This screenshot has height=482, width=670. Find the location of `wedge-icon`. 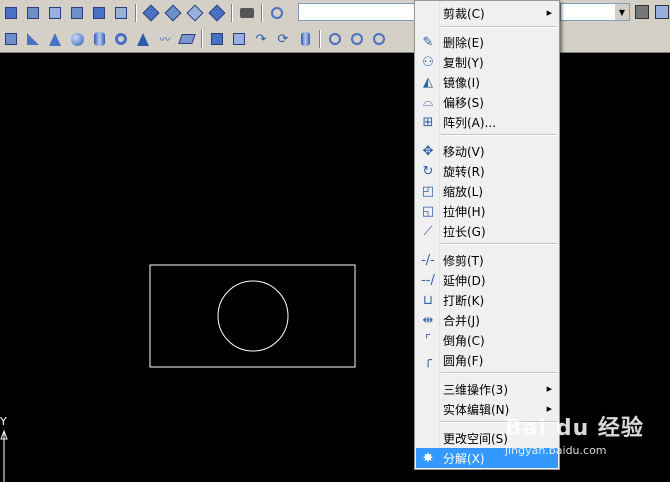

wedge-icon is located at coordinates (33, 39).